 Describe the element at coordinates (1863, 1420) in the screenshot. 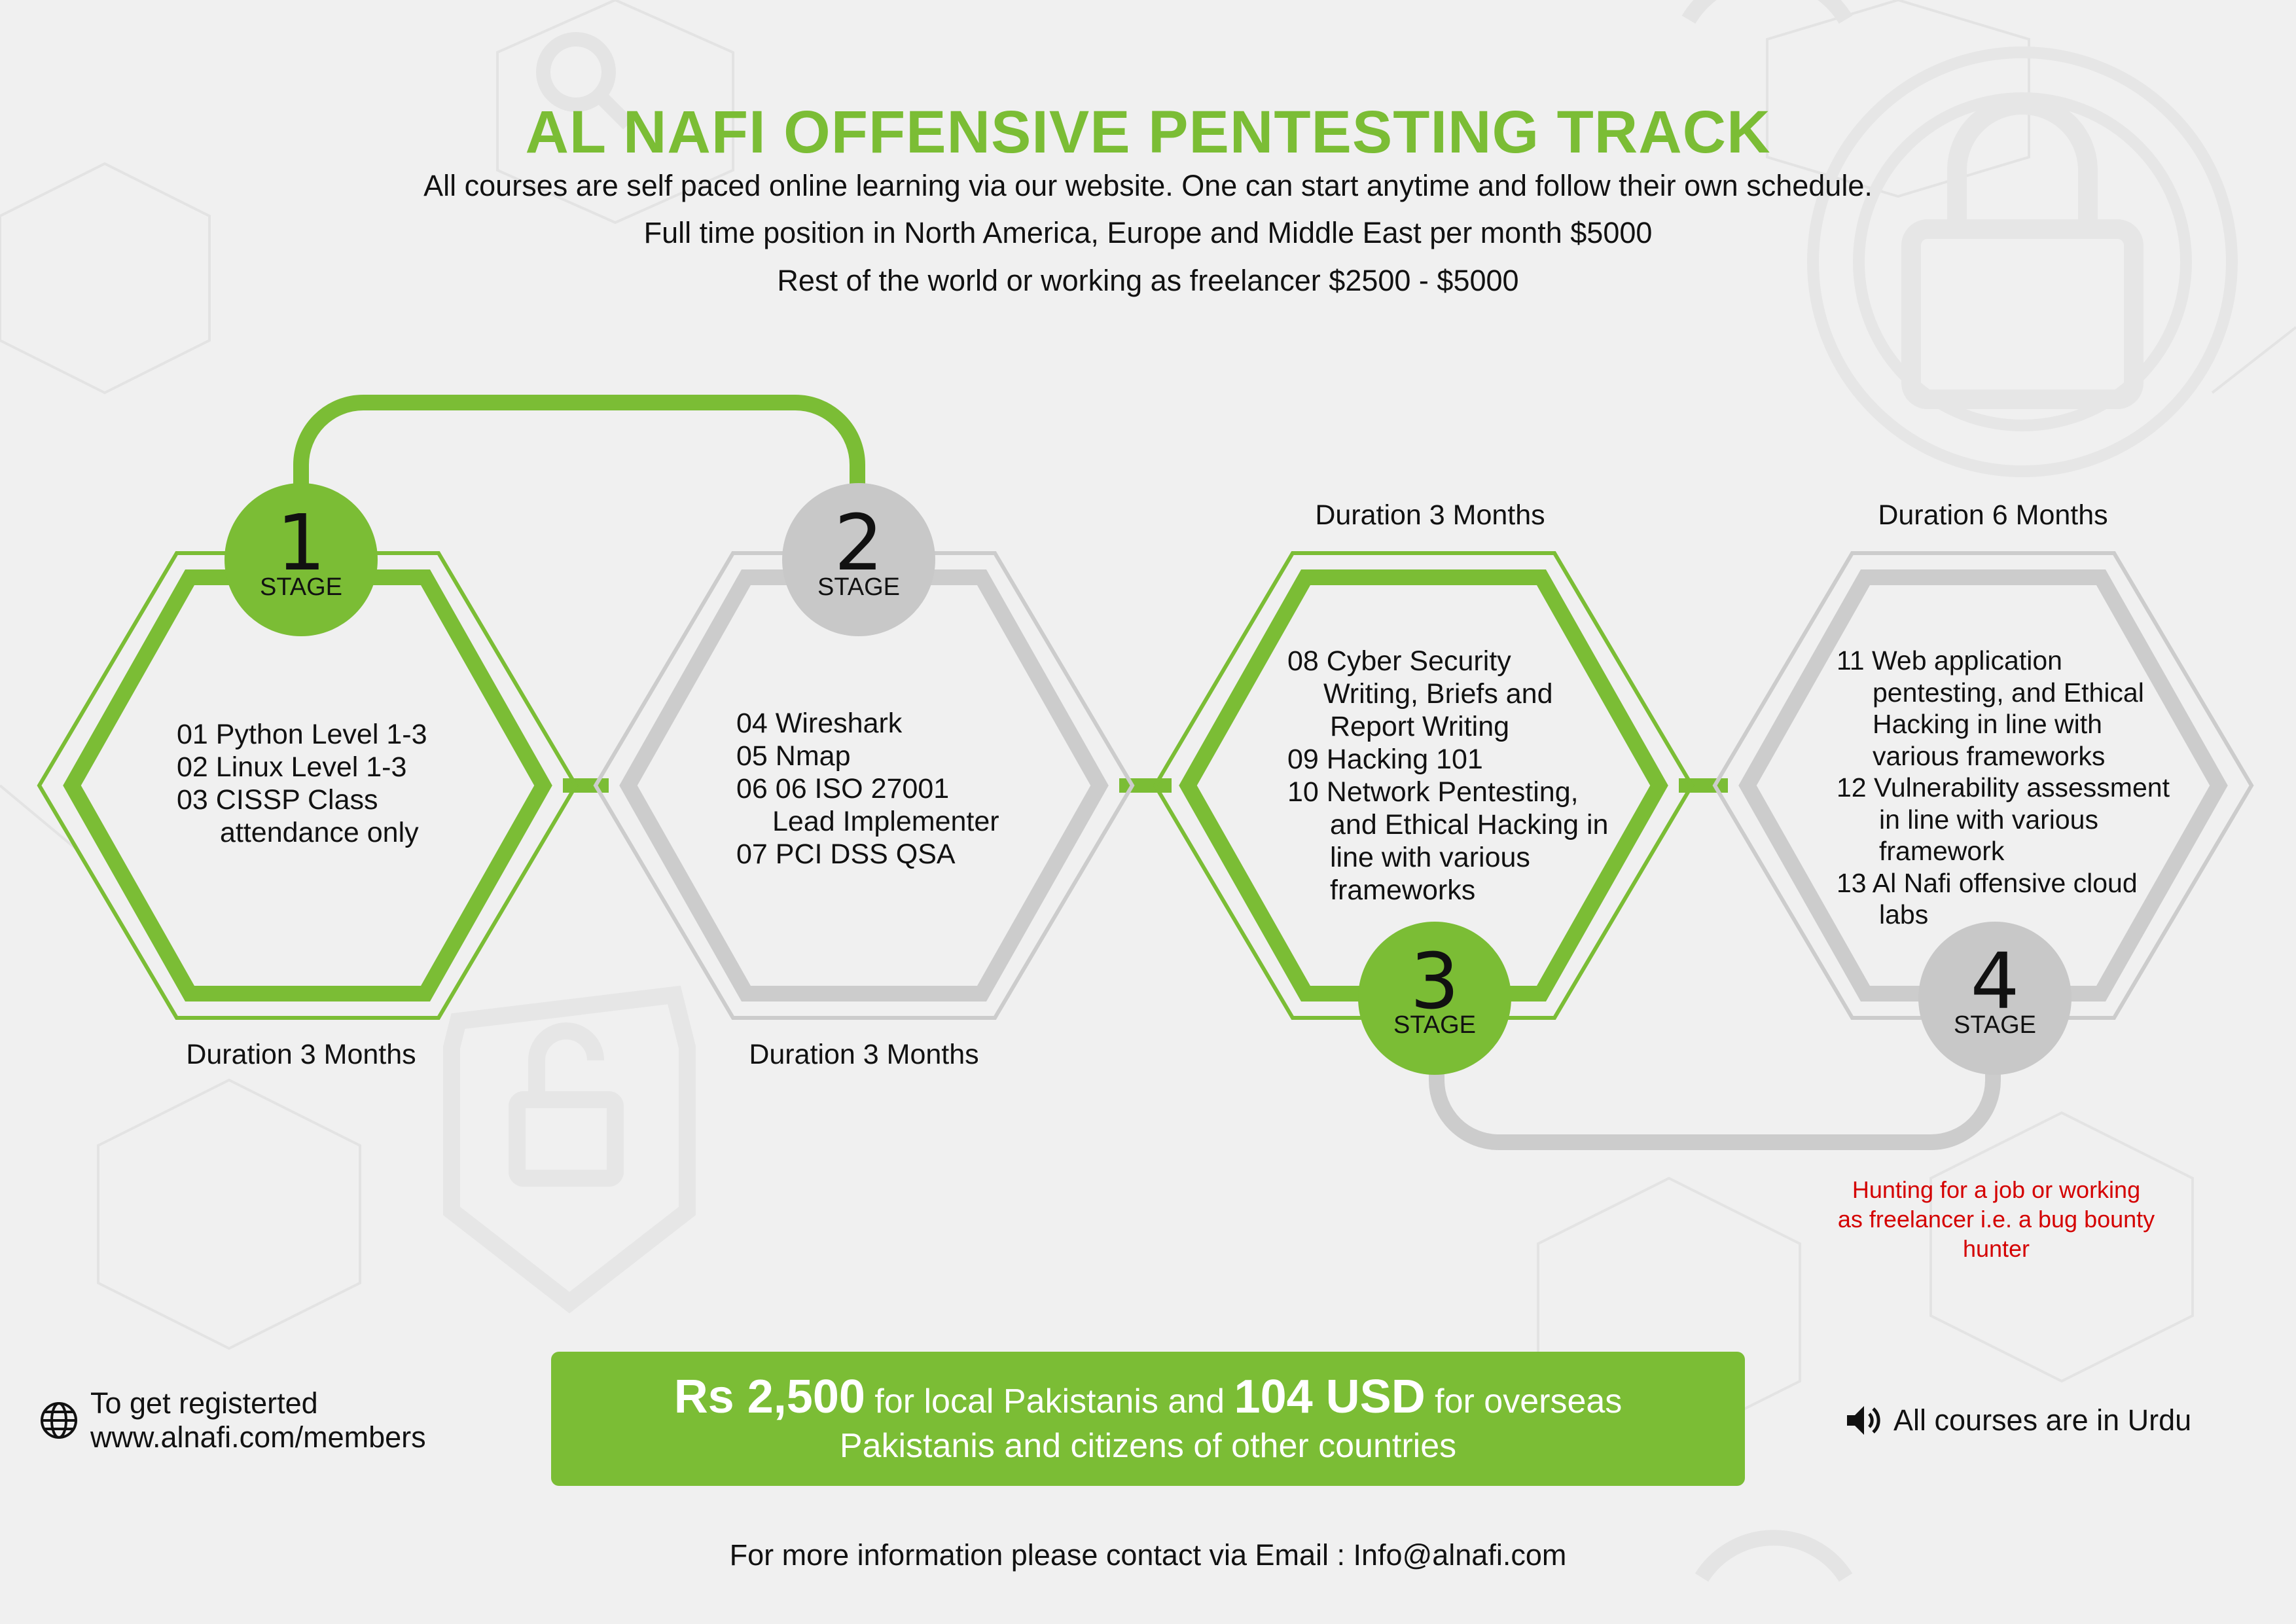

I see `speaker-icon` at that location.